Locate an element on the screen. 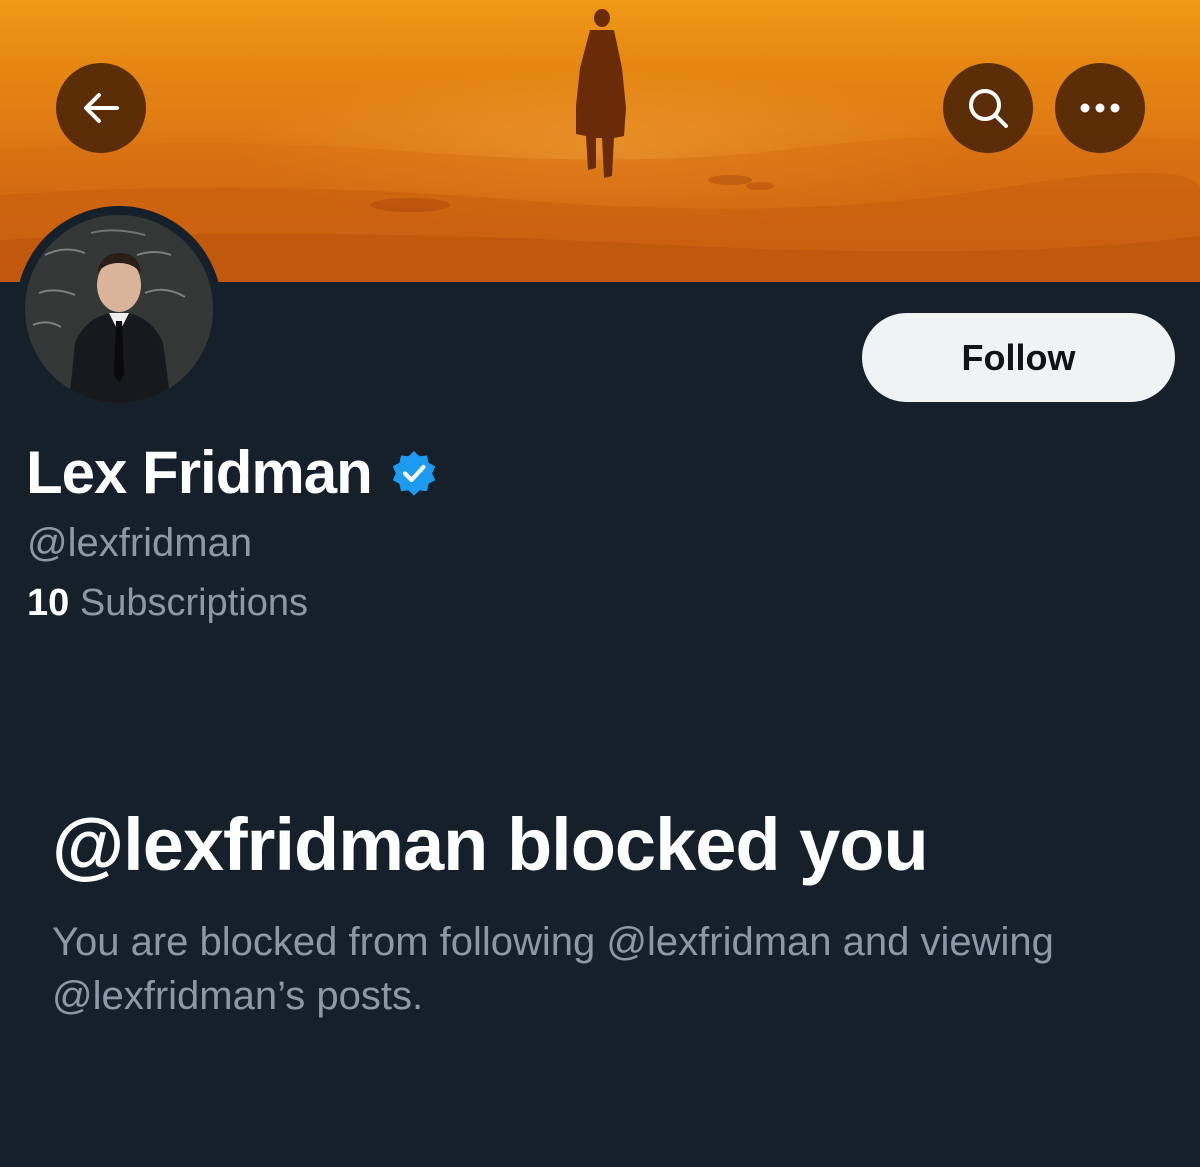  verified-badge-icon is located at coordinates (414, 473).